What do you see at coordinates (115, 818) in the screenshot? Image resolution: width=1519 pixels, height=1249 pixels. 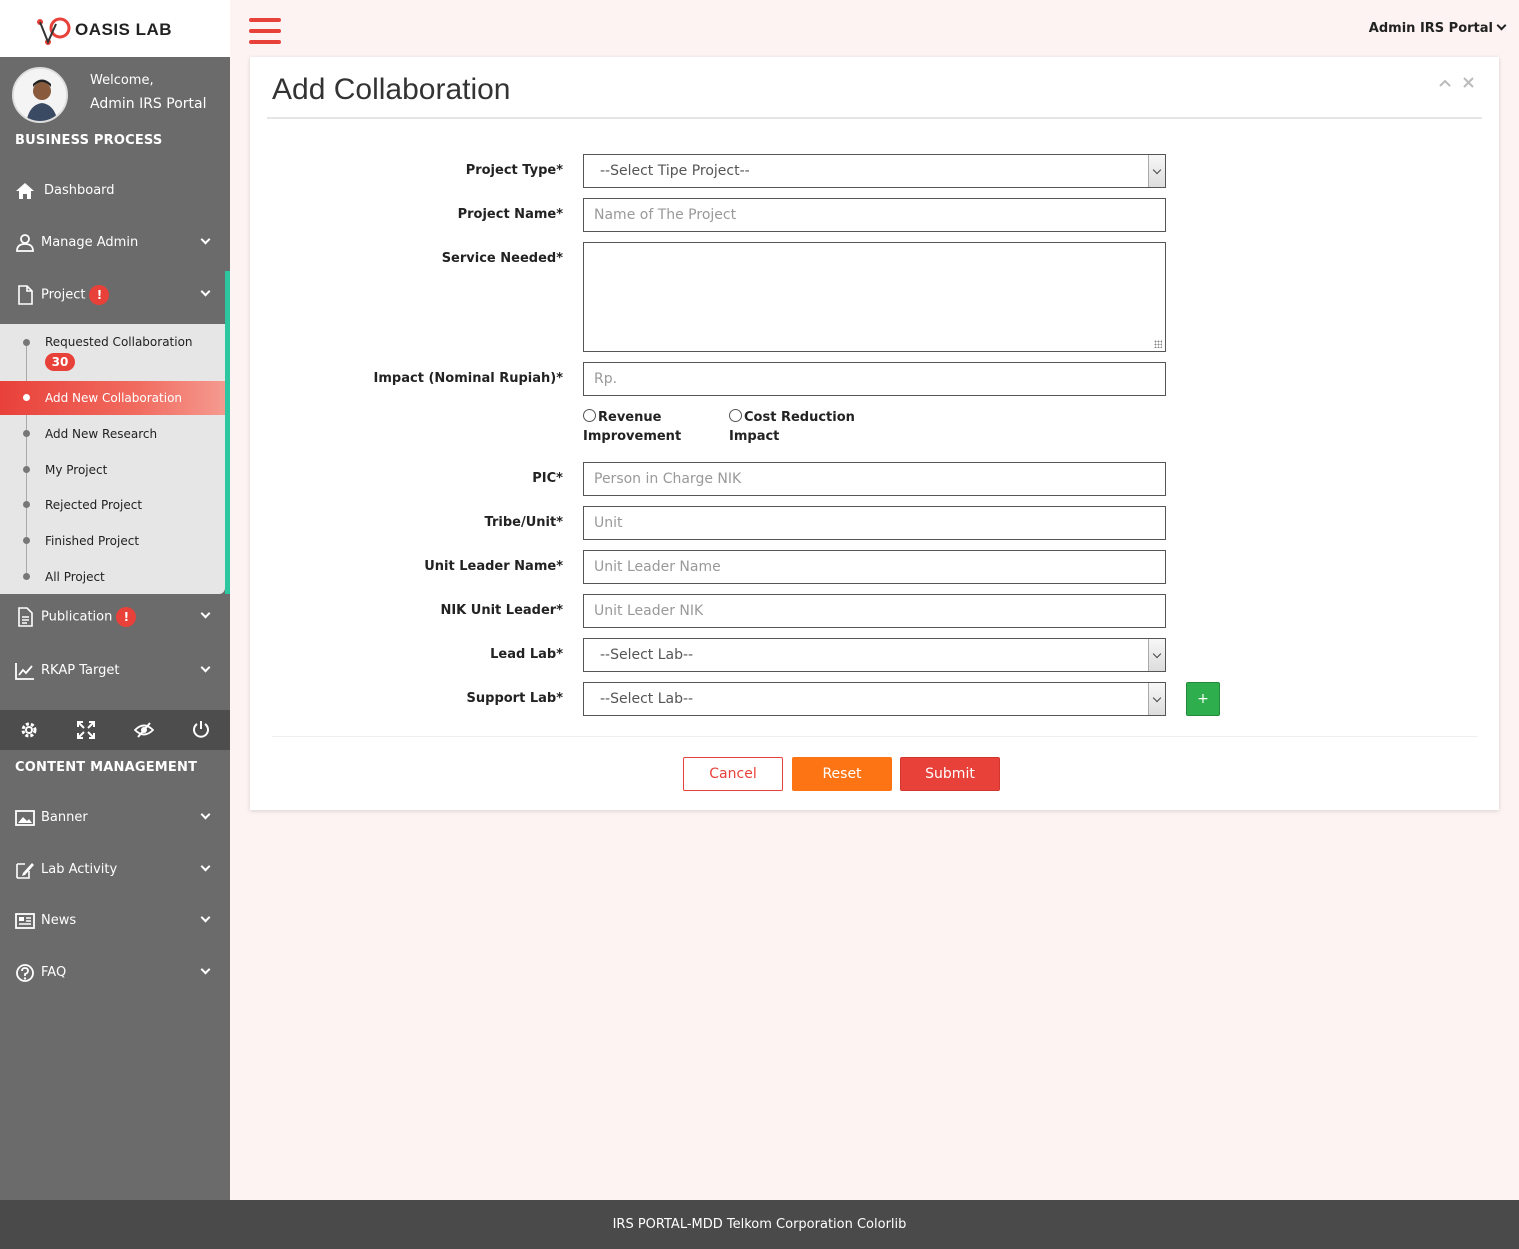 I see `sidebar-item-banner: Banner` at bounding box center [115, 818].